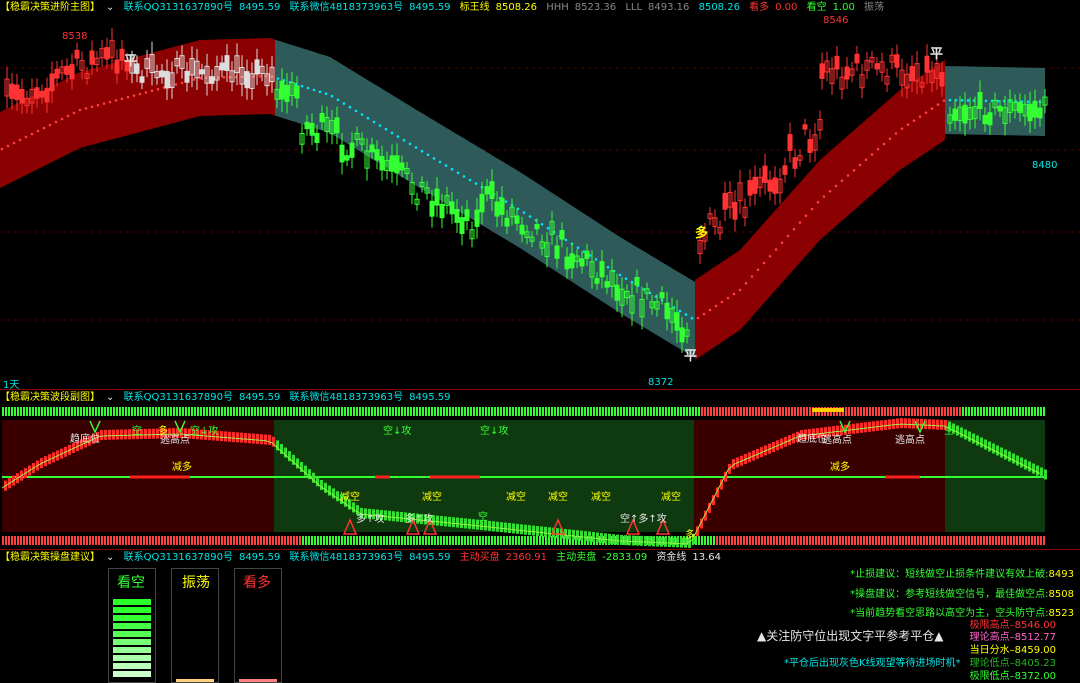 The height and width of the screenshot is (683, 1080). I want to click on wave-marker, so click(828, 410).